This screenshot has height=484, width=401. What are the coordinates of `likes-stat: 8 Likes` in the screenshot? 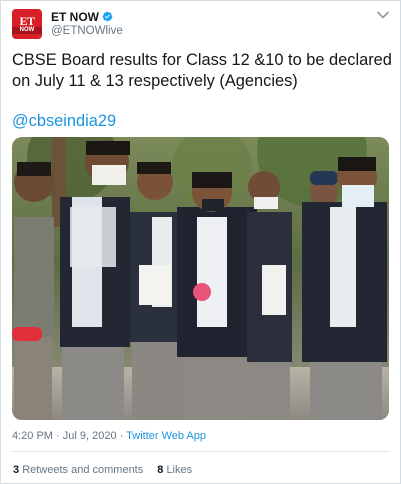 It's located at (174, 470).